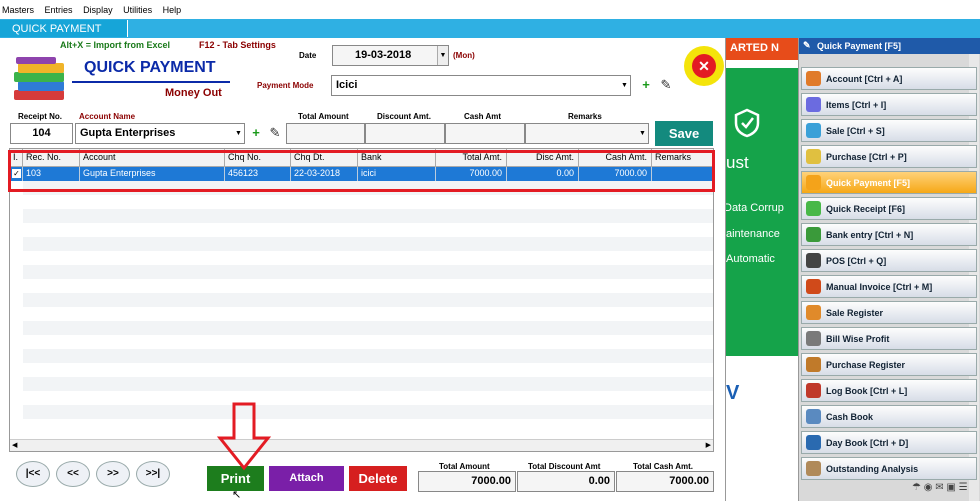 The height and width of the screenshot is (501, 980). Describe the element at coordinates (813, 442) in the screenshot. I see `day-book-icon` at that location.